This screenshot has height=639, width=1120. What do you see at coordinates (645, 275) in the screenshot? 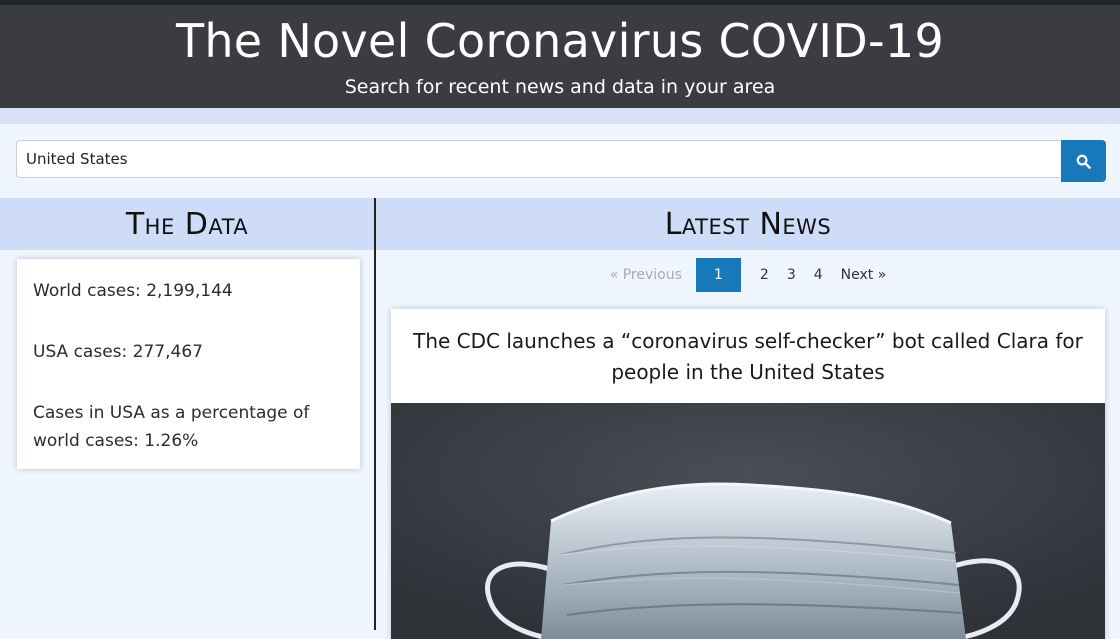
I see `pagination-previous: « Previous` at bounding box center [645, 275].